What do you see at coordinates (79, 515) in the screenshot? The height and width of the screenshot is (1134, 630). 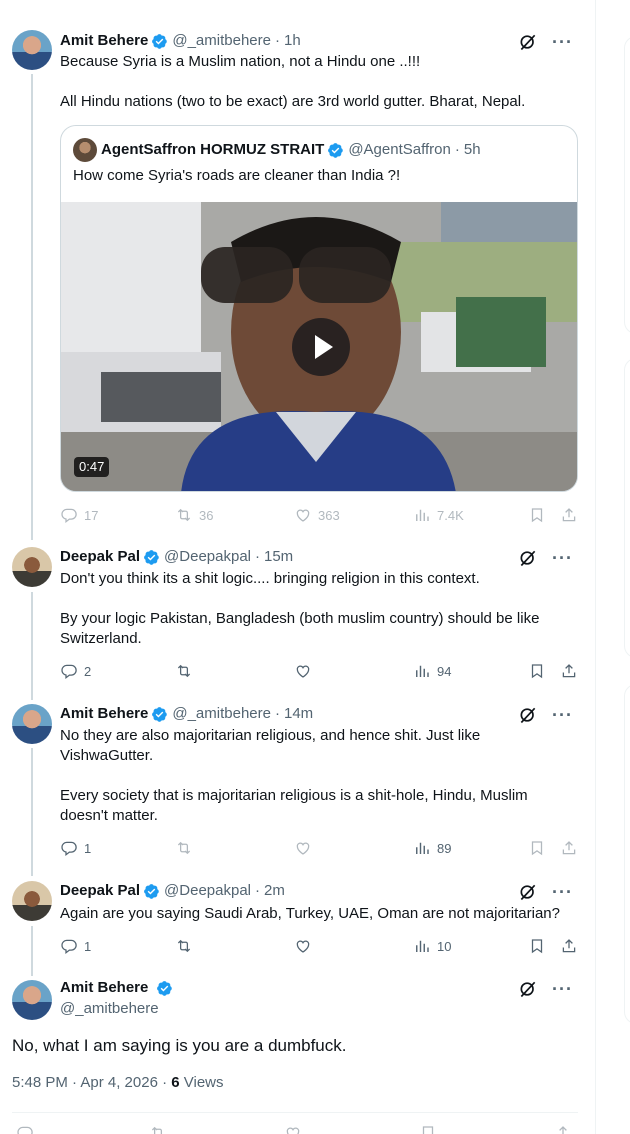 I see `reply-button: 17` at bounding box center [79, 515].